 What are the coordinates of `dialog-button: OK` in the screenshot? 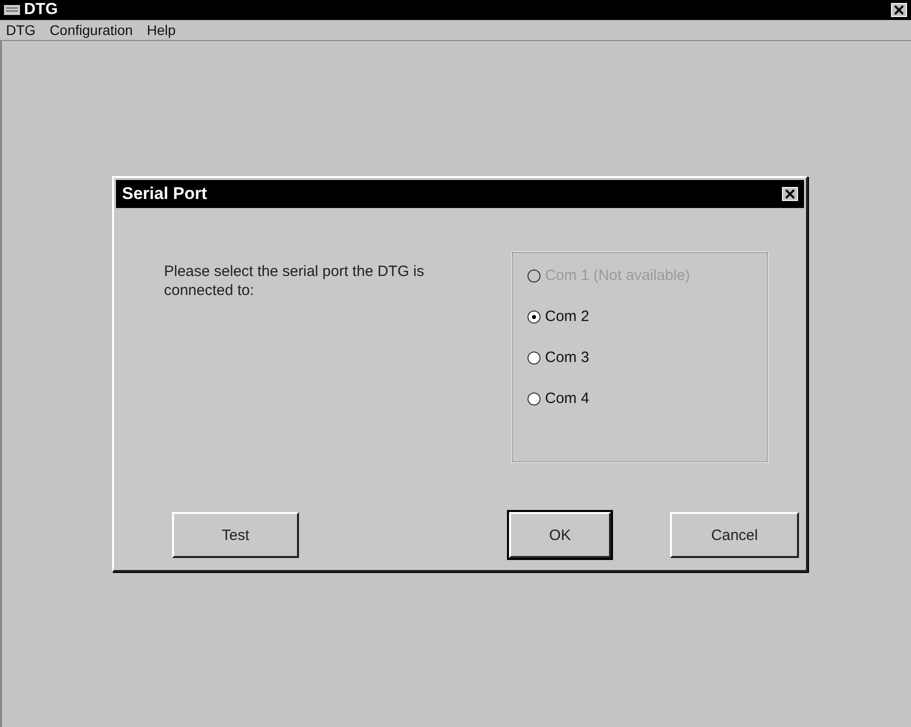 It's located at (560, 535).